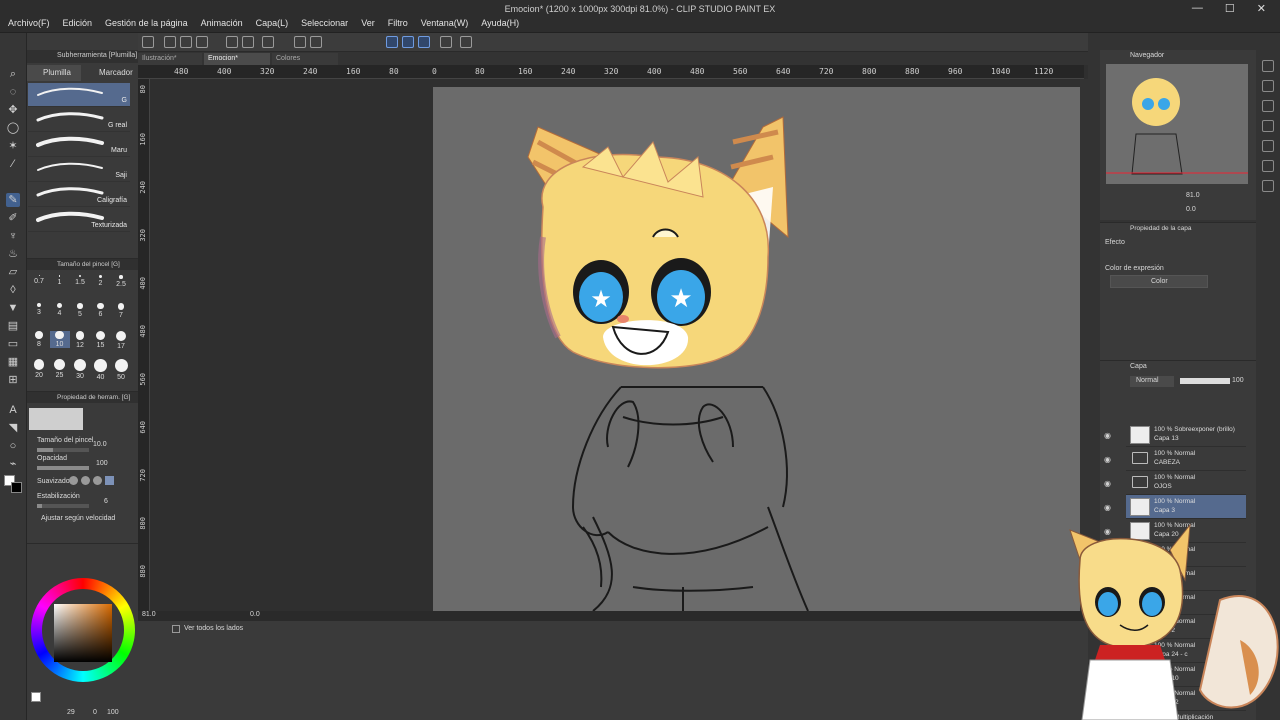 This screenshot has width=1280, height=720. Describe the element at coordinates (13, 428) in the screenshot. I see `balloon-icon: ◥` at that location.